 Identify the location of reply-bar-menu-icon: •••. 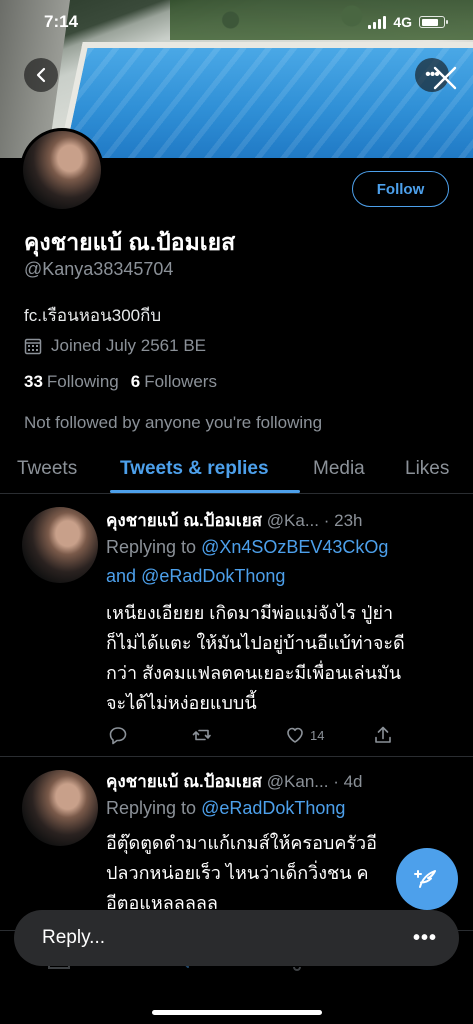
(425, 938).